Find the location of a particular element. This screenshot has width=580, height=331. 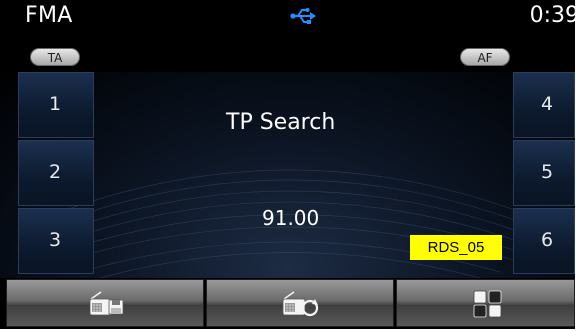

preset-button-5: 5 is located at coordinates (544, 173).